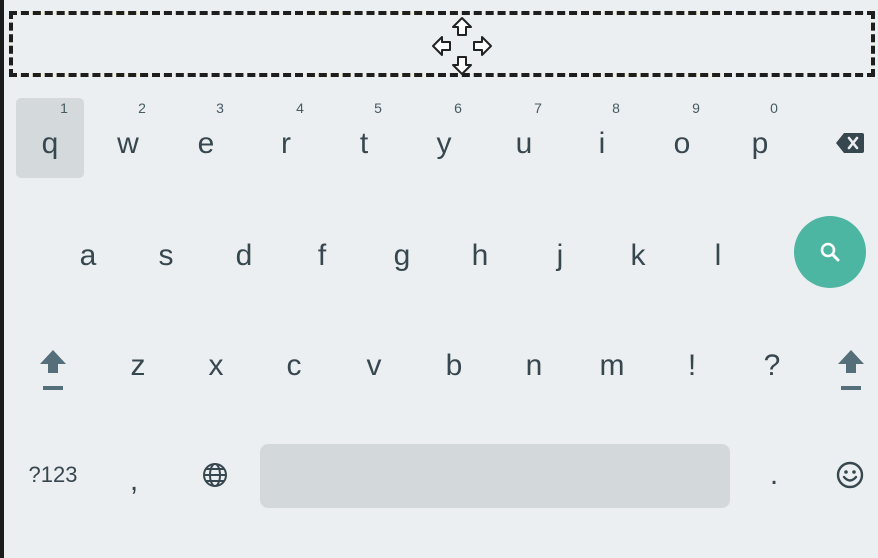 Image resolution: width=878 pixels, height=558 pixels. I want to click on backspace-key, so click(850, 143).